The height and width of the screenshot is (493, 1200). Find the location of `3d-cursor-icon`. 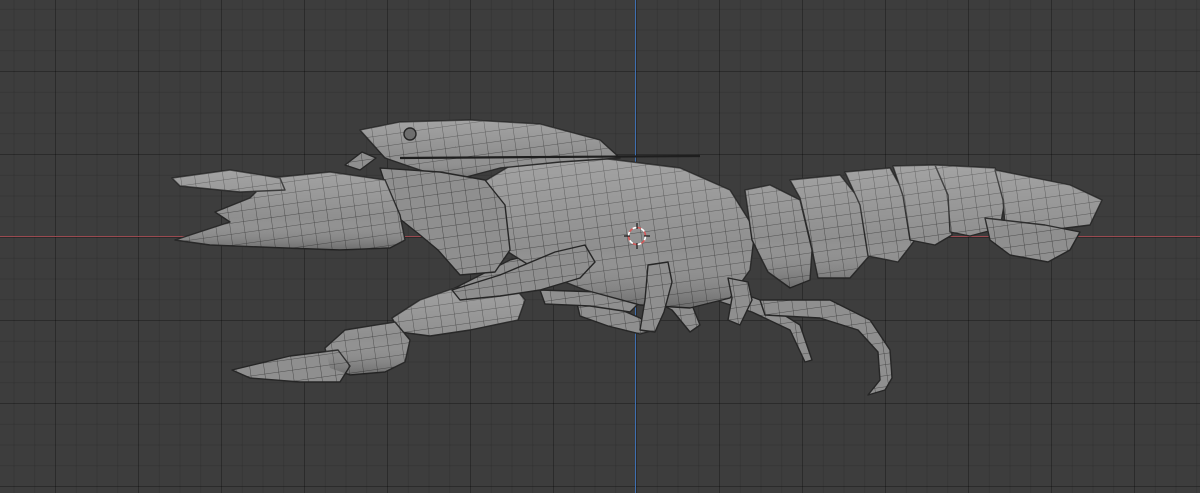

3d-cursor-icon is located at coordinates (637, 236).